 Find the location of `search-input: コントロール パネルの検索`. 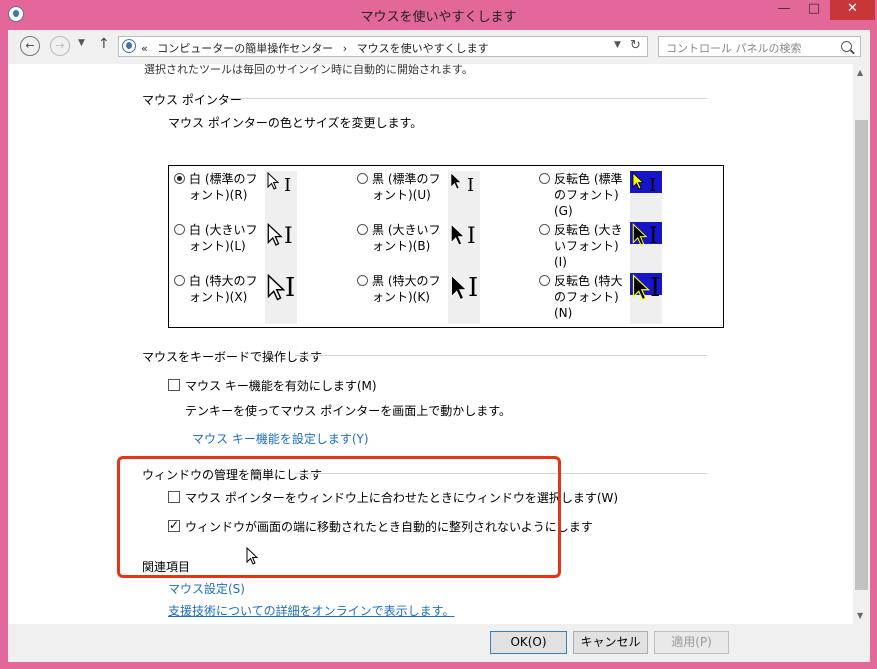

search-input: コントロール パネルの検索 is located at coordinates (759, 46).